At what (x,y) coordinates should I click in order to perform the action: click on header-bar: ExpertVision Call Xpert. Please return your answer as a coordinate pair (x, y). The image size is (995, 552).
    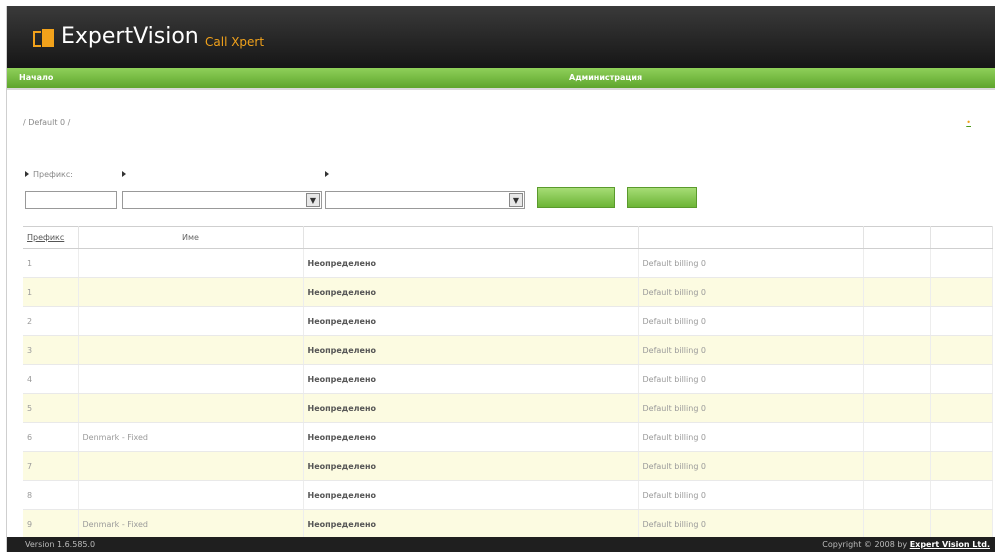
    Looking at the image, I should click on (501, 37).